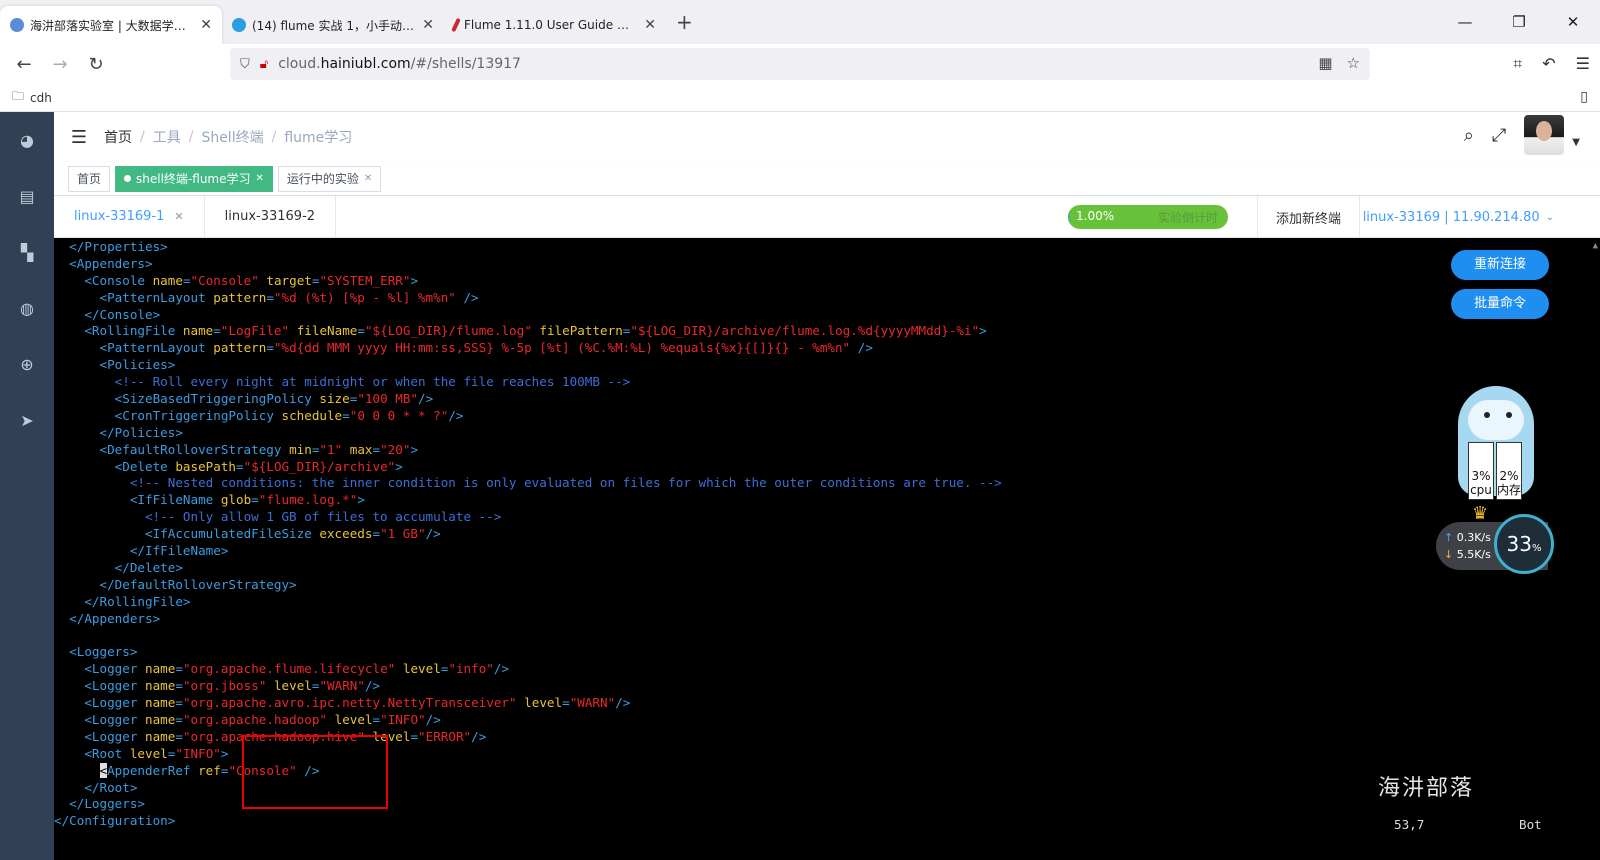 This screenshot has width=1600, height=860. What do you see at coordinates (232, 137) in the screenshot?
I see `breadcrumb-shell: Shell终端` at bounding box center [232, 137].